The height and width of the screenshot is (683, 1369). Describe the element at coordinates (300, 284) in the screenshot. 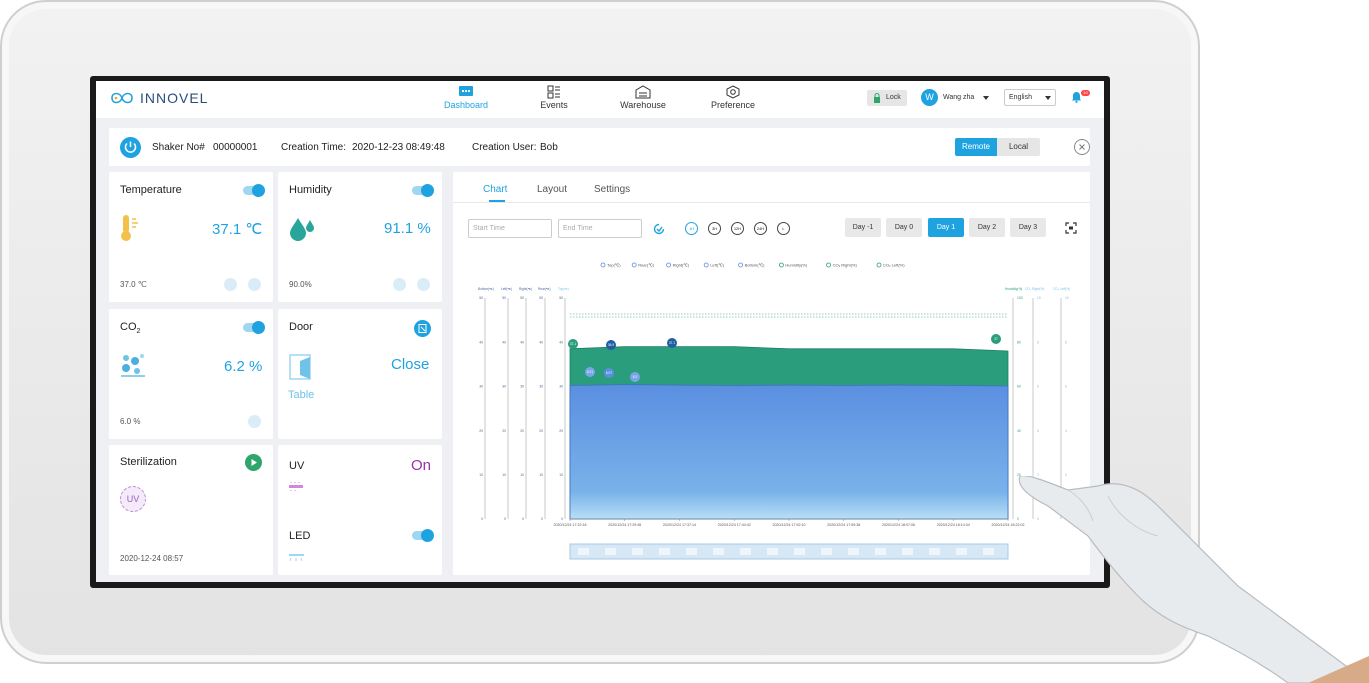

I see `humidity-setpoint: 90.0%` at that location.